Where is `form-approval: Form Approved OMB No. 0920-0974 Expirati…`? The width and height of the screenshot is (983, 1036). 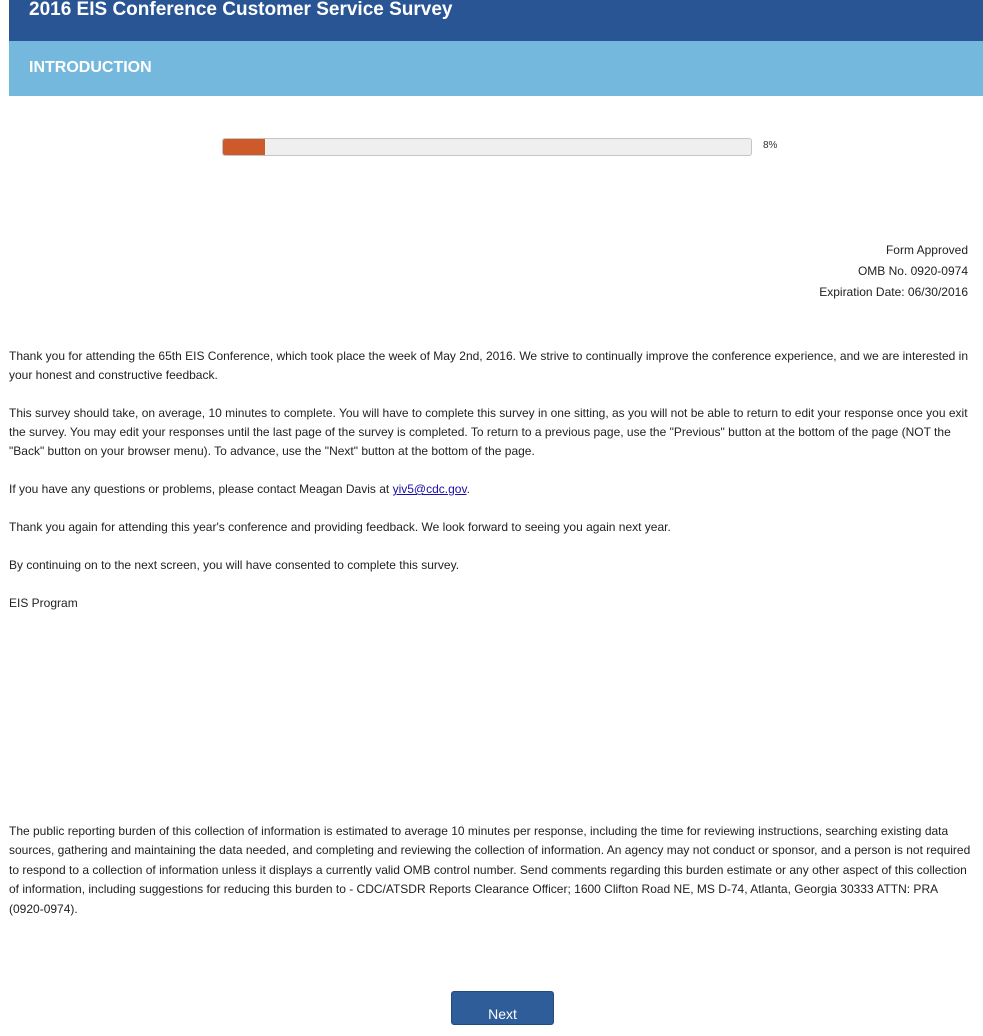
form-approval: Form Approved OMB No. 0920-0974 Expirati… is located at coordinates (893, 271).